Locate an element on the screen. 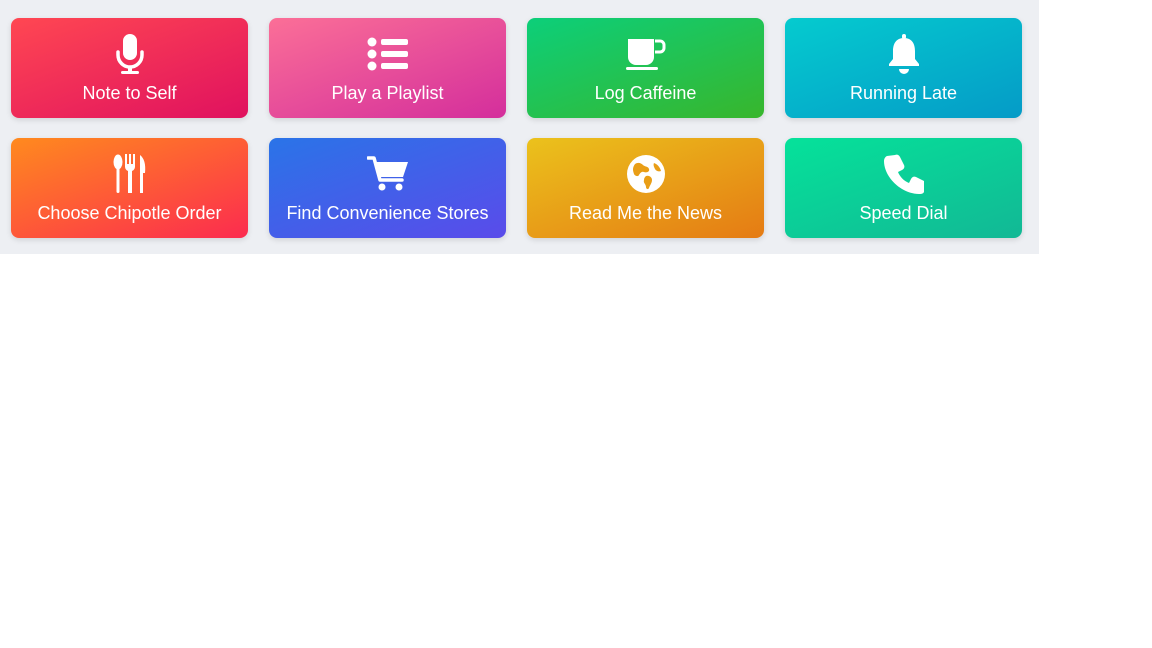 Image resolution: width=1152 pixels, height=648 pixels. shortcut-find-convenience-stores: Find Convenience Stores is located at coordinates (387, 188).